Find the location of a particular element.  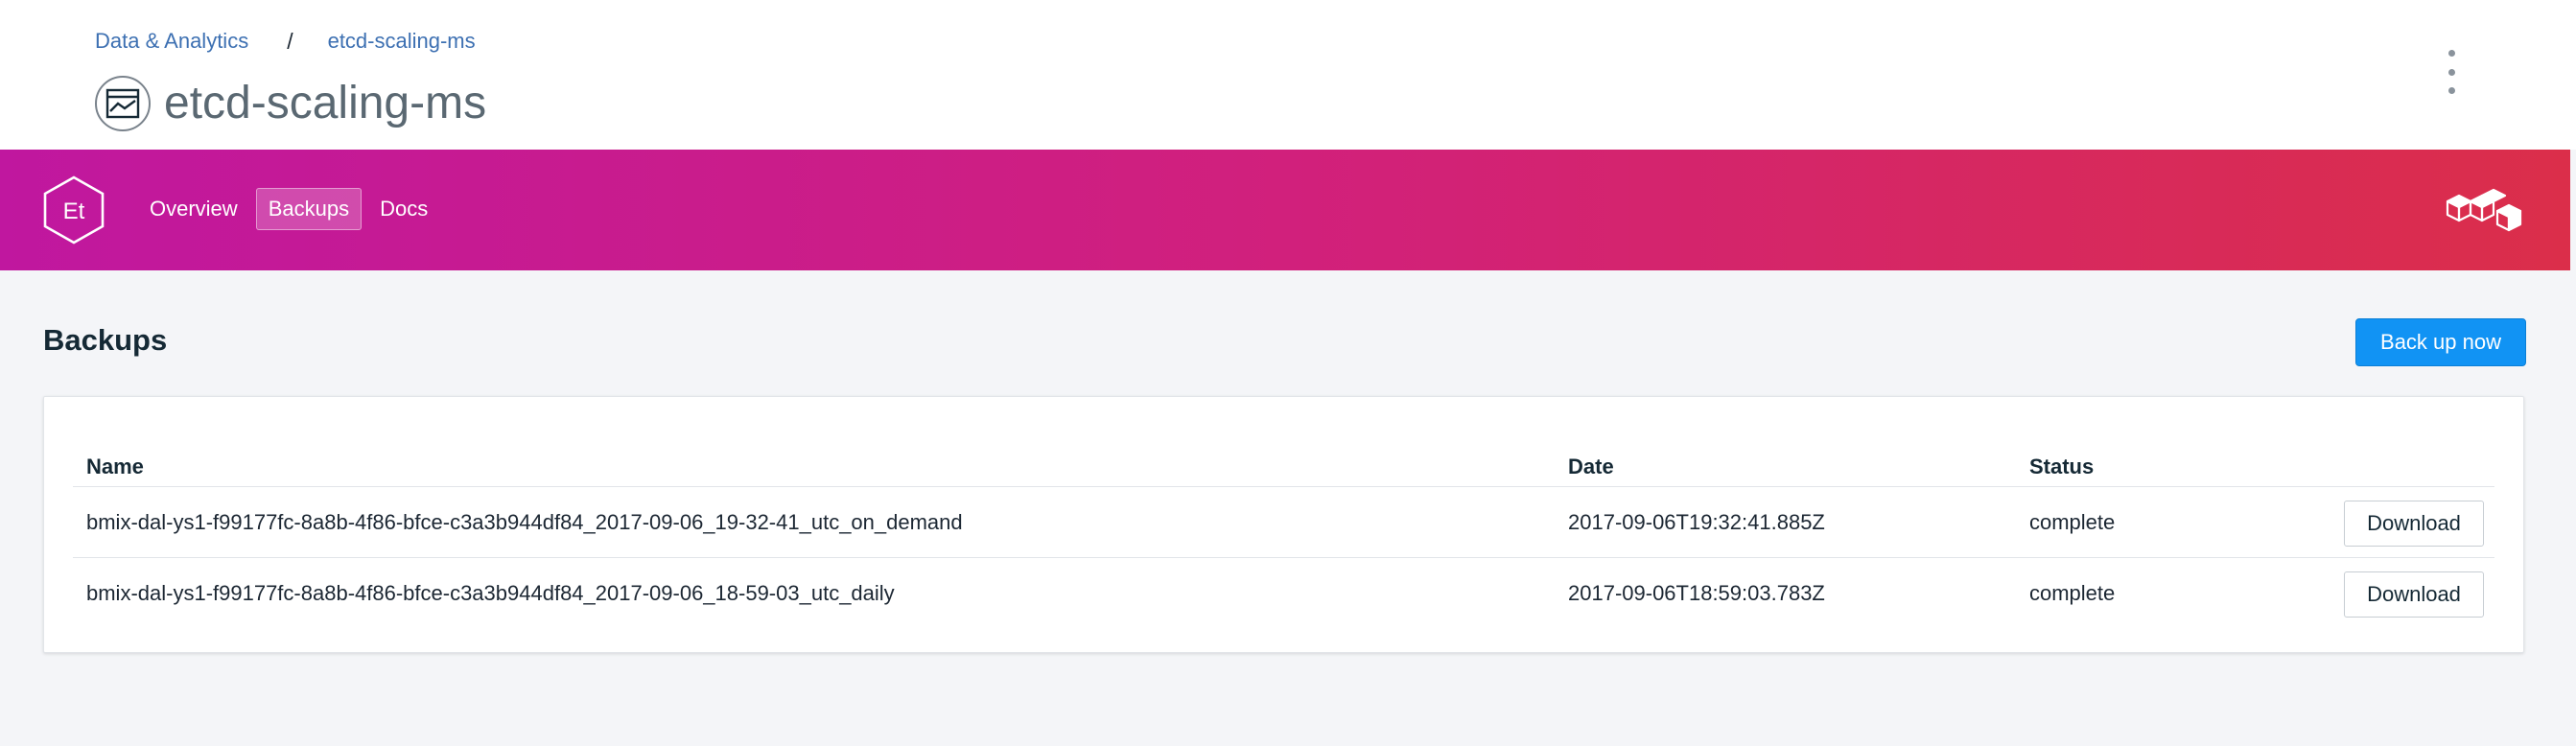

overflow-menu-vertical-icon is located at coordinates (2451, 72).